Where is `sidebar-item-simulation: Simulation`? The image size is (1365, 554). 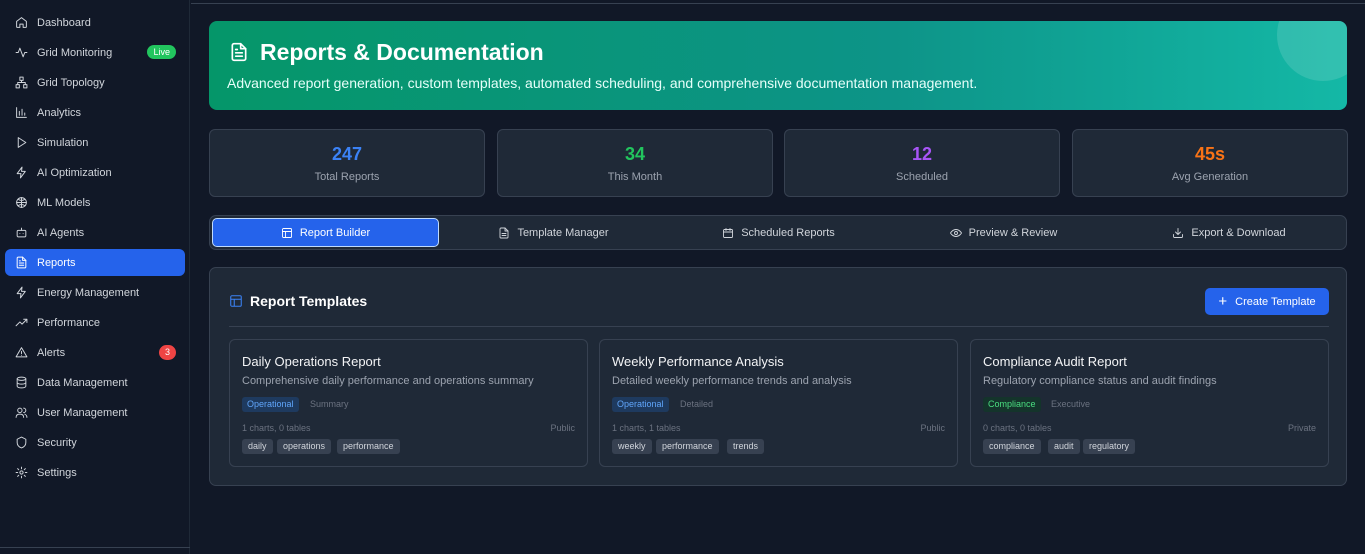
sidebar-item-simulation: Simulation is located at coordinates (95, 142).